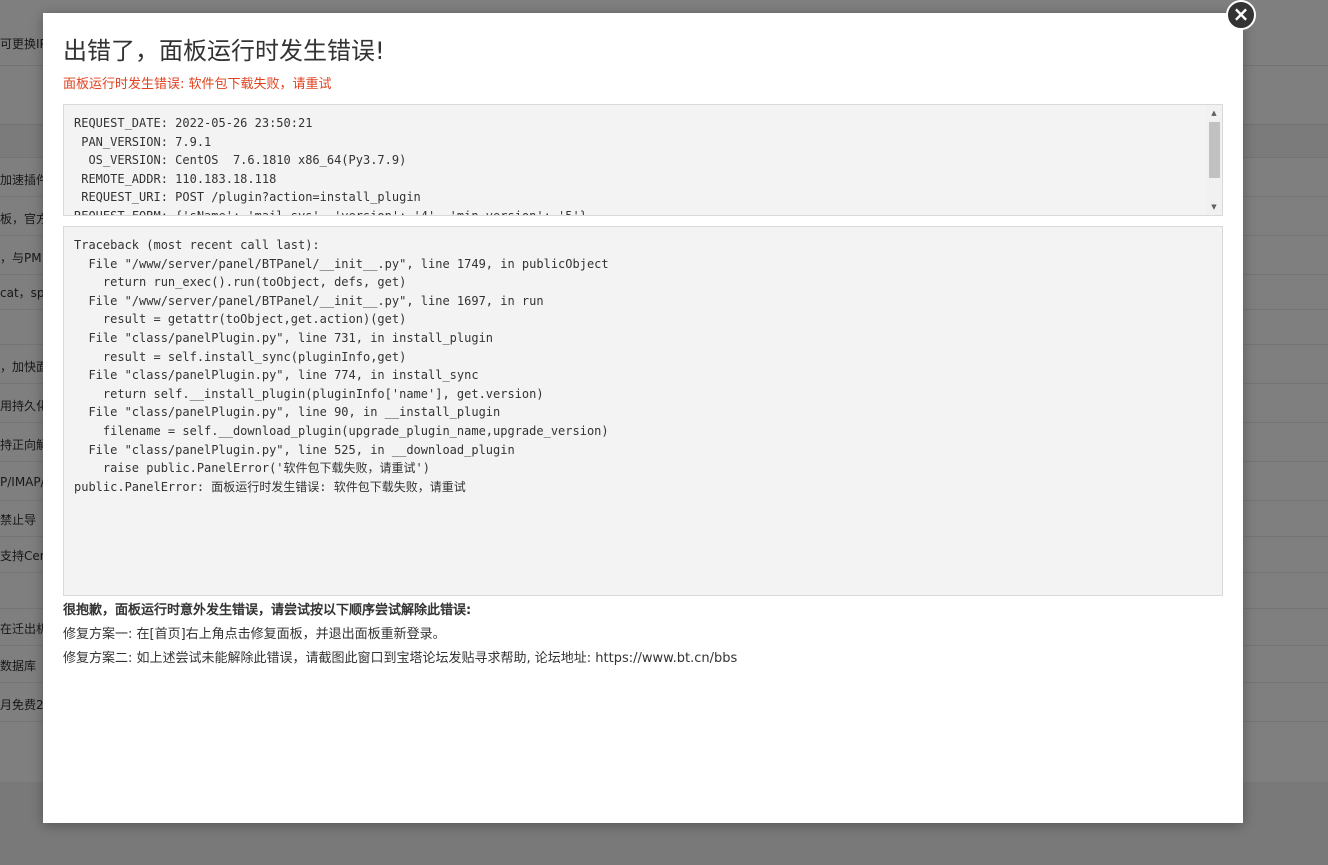 The width and height of the screenshot is (1328, 865). I want to click on request-info-scrollbar: ▲ ▼, so click(1214, 160).